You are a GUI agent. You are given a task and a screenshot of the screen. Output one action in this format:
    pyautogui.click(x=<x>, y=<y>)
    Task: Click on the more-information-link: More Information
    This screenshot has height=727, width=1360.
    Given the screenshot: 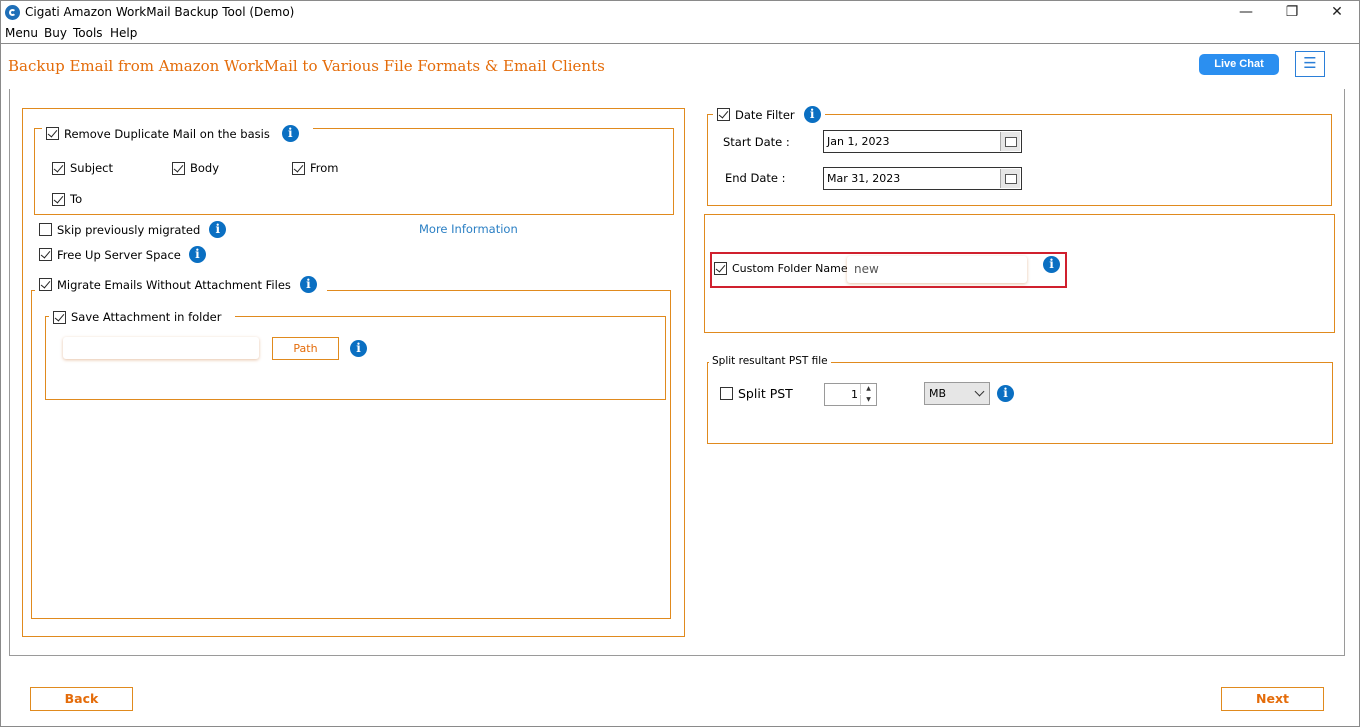 What is the action you would take?
    pyautogui.click(x=468, y=229)
    